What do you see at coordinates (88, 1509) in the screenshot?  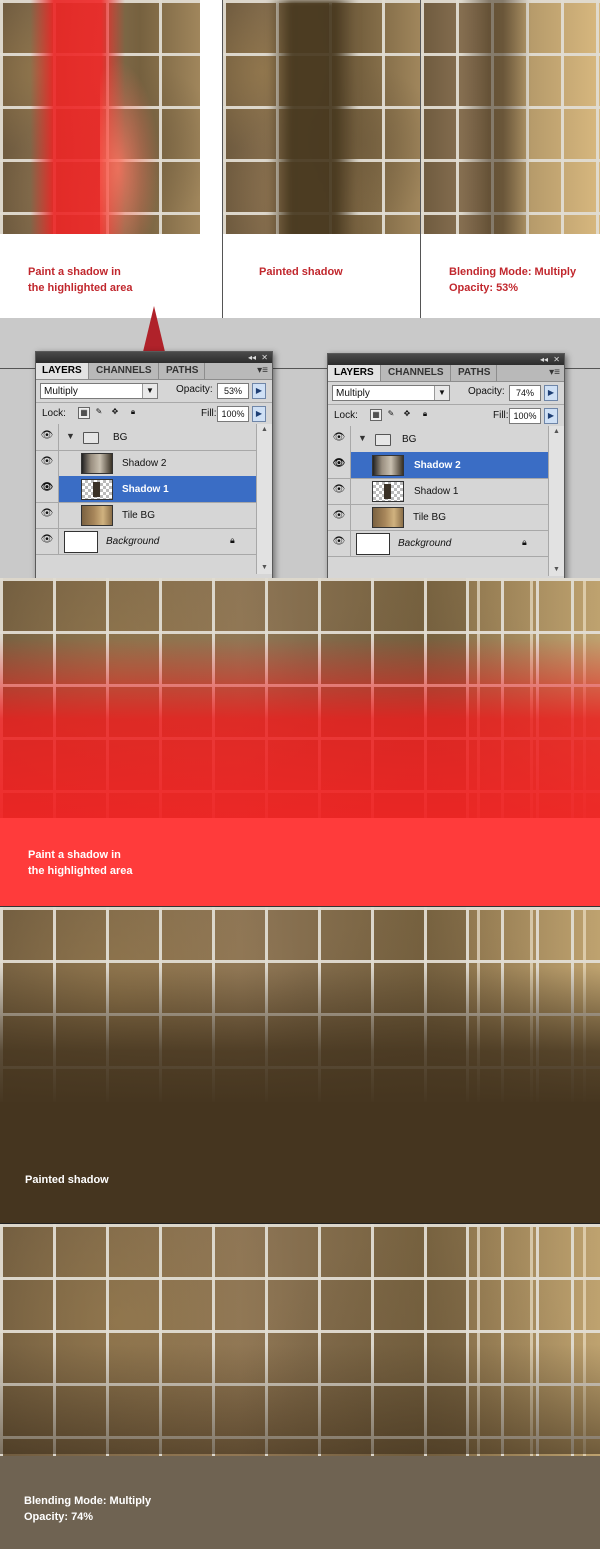 I see `caption: Blending Mode: Multiply Opacity: 74%` at bounding box center [88, 1509].